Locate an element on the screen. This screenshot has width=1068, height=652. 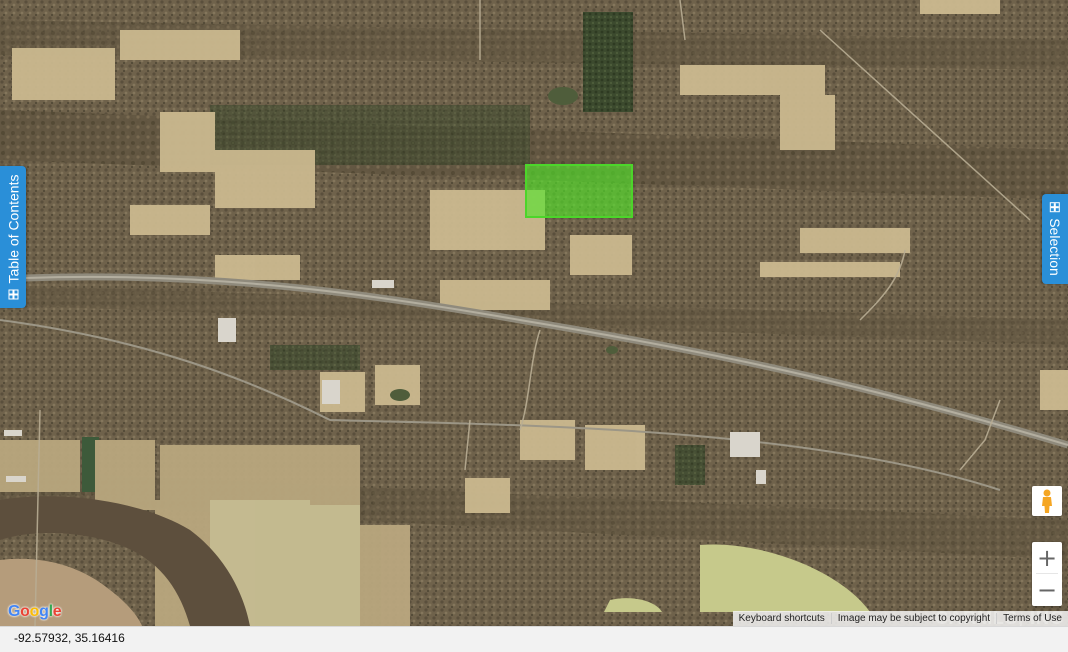
selected-parcel is located at coordinates (579, 191).